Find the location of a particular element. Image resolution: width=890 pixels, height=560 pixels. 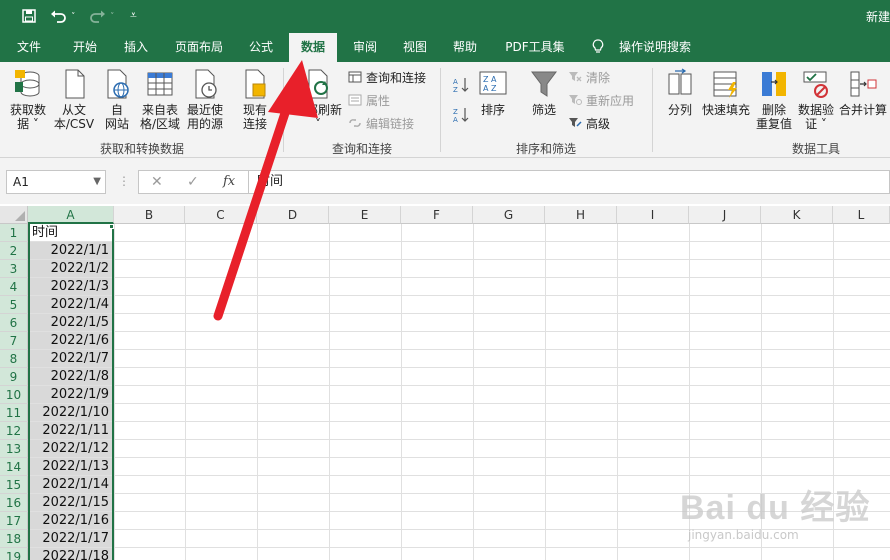

row-header: 8 is located at coordinates (14, 359).